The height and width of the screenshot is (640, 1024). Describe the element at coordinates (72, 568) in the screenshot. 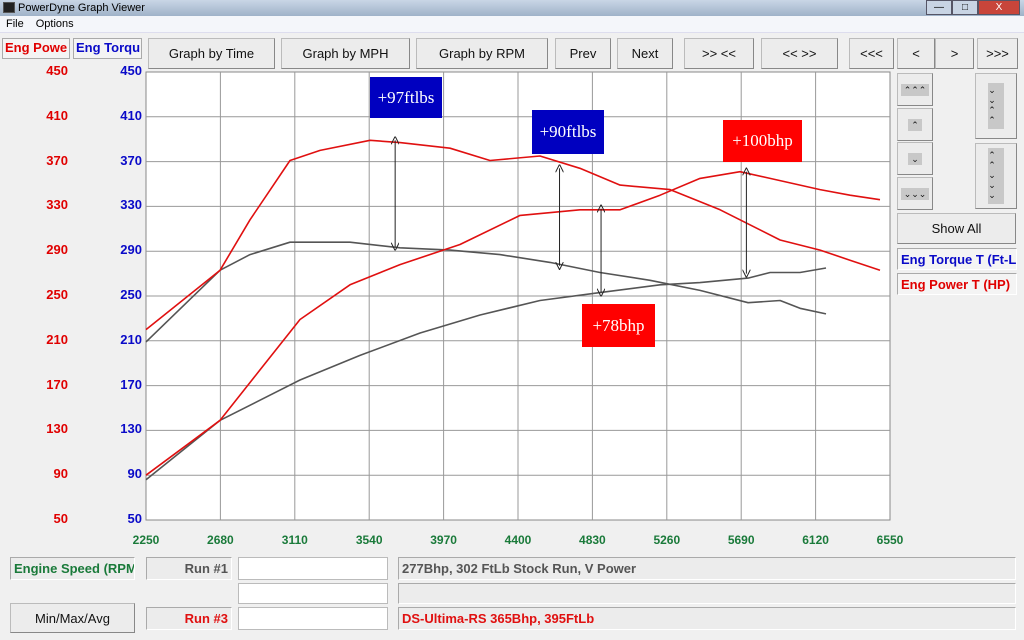

I see `x-axis-label: Engine Speed (RPM` at that location.